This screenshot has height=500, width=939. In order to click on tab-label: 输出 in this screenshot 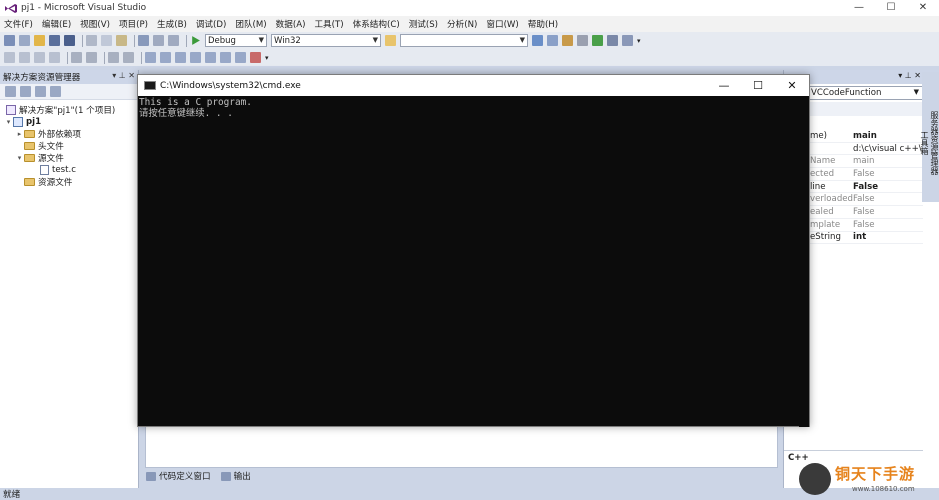, I will do `click(242, 477)`.